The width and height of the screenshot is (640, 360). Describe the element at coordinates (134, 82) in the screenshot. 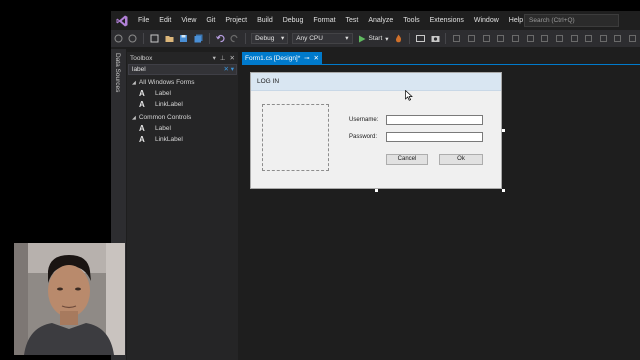

I see `collapse-triangle-icon: ◢` at that location.